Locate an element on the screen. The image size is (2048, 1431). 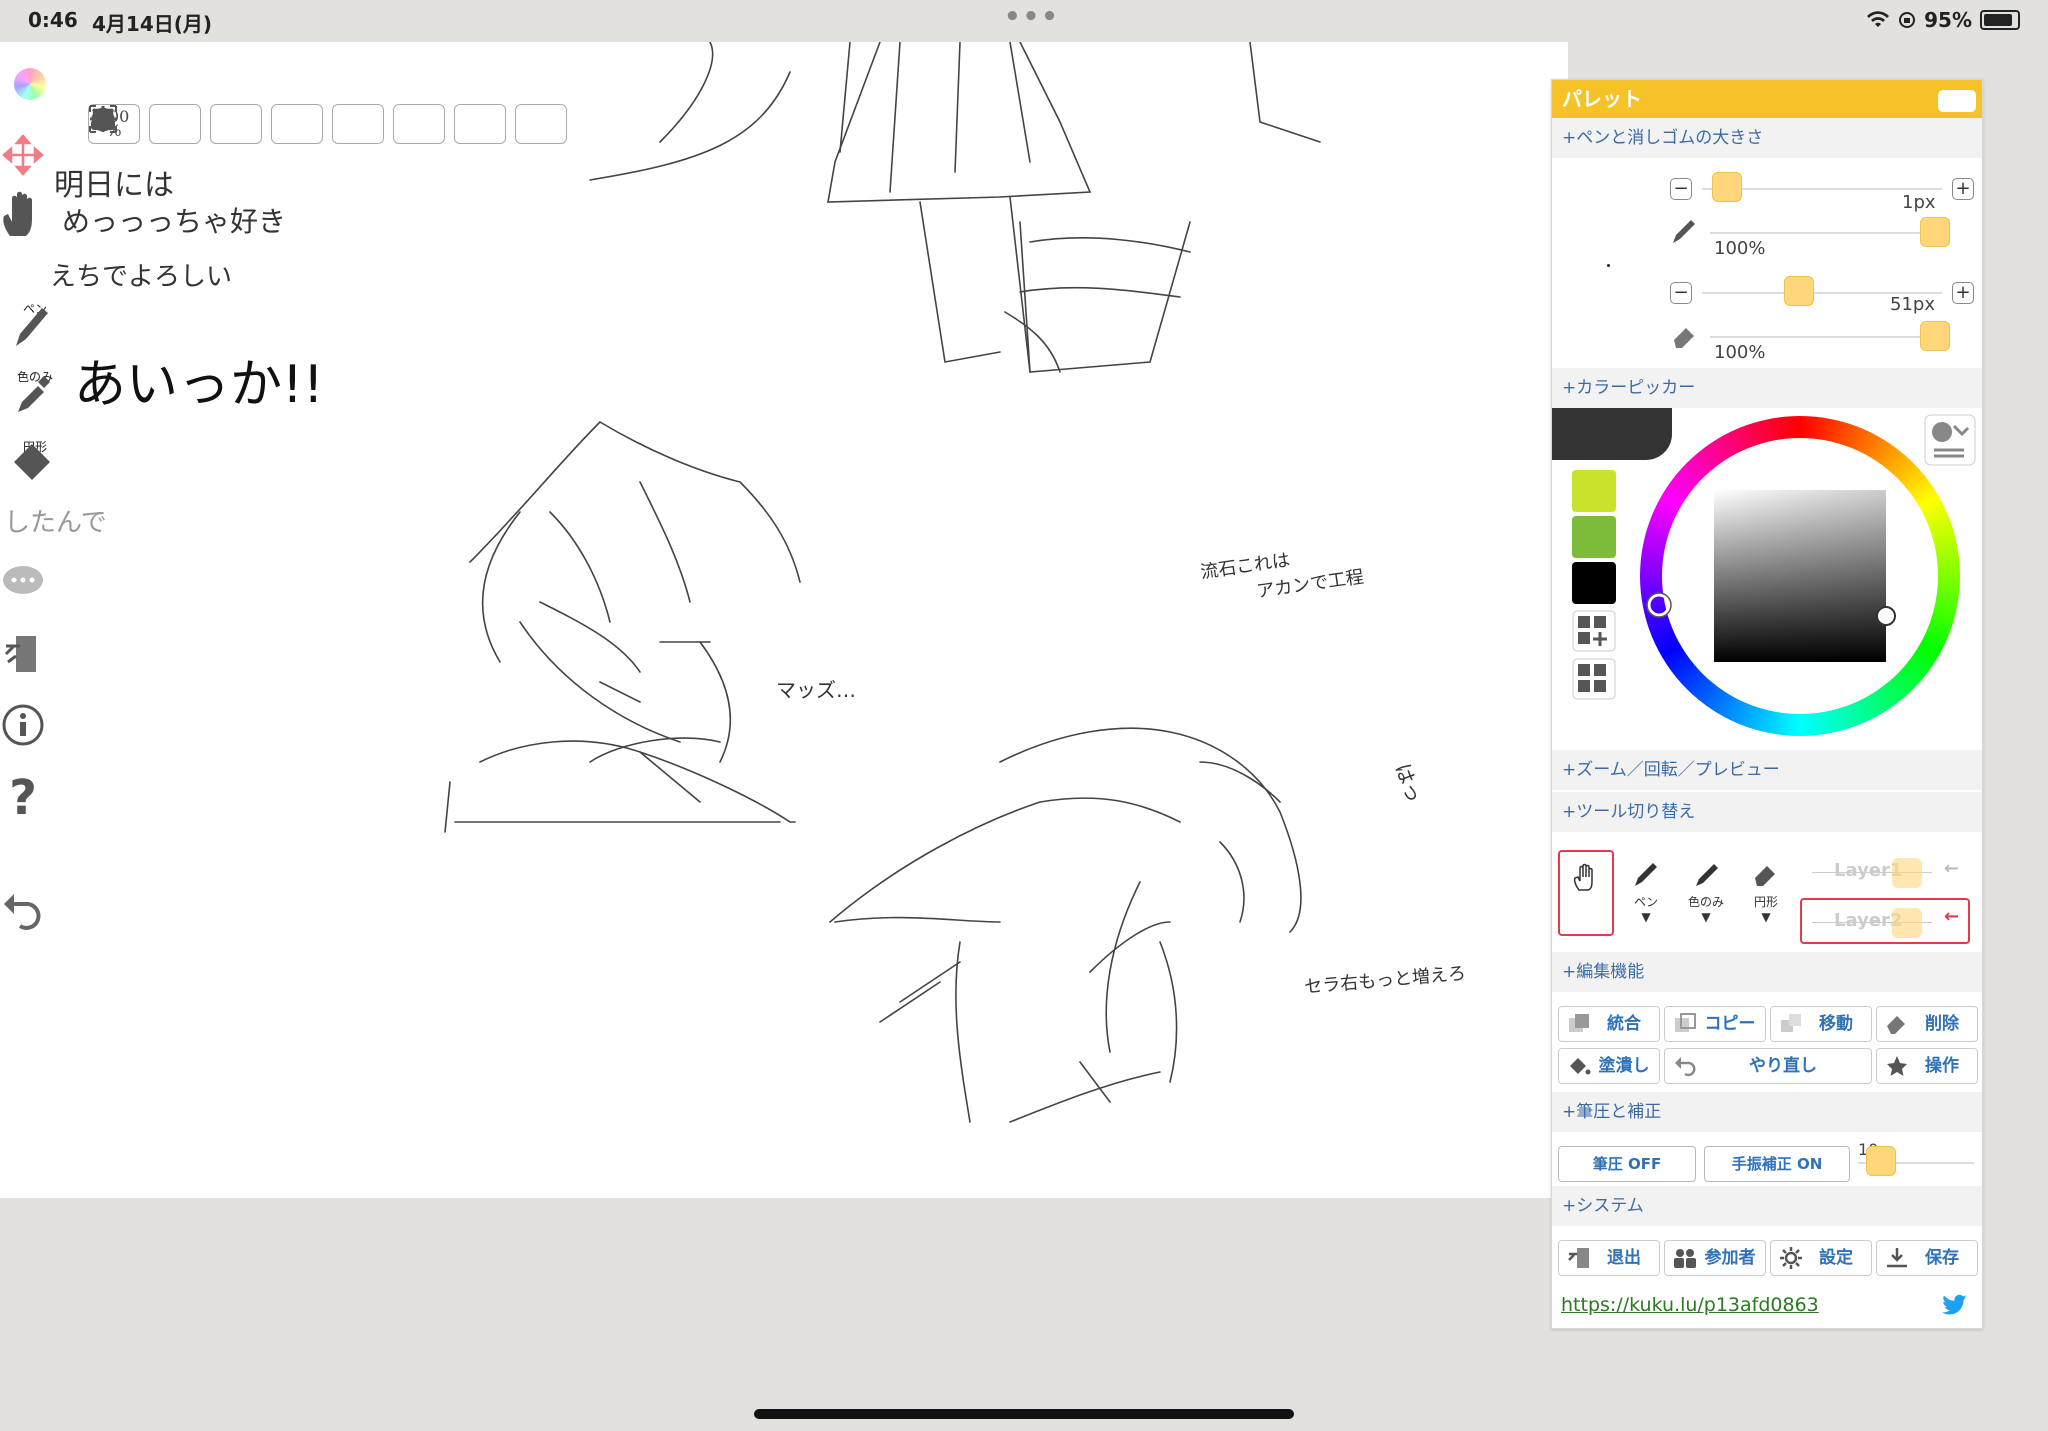
redo-action-button: やり直し is located at coordinates (1768, 1066).